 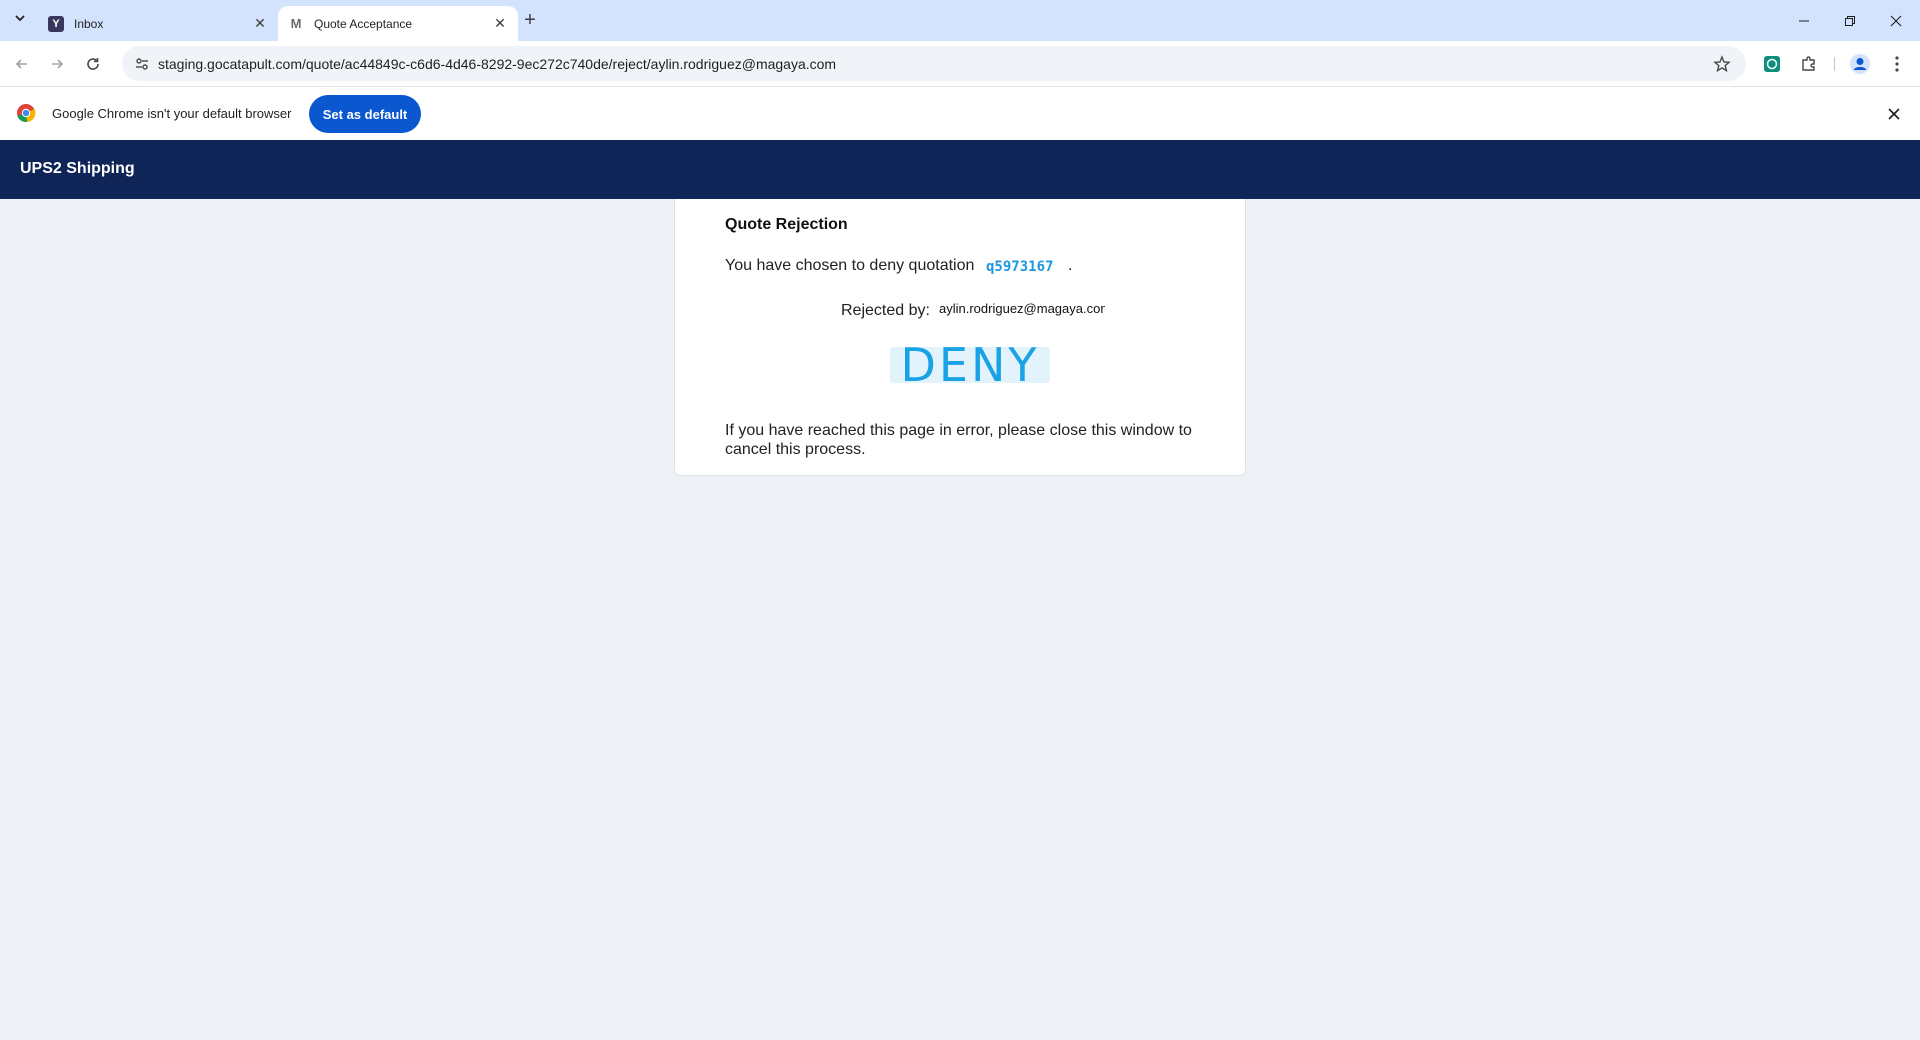 I want to click on toolbar-divider, so click(x=1834, y=64).